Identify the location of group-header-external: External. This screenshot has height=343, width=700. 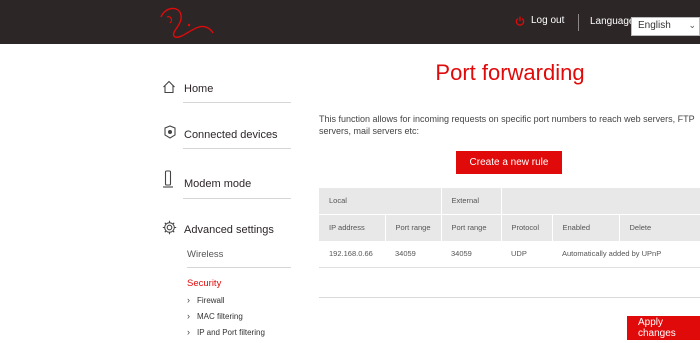
(471, 201).